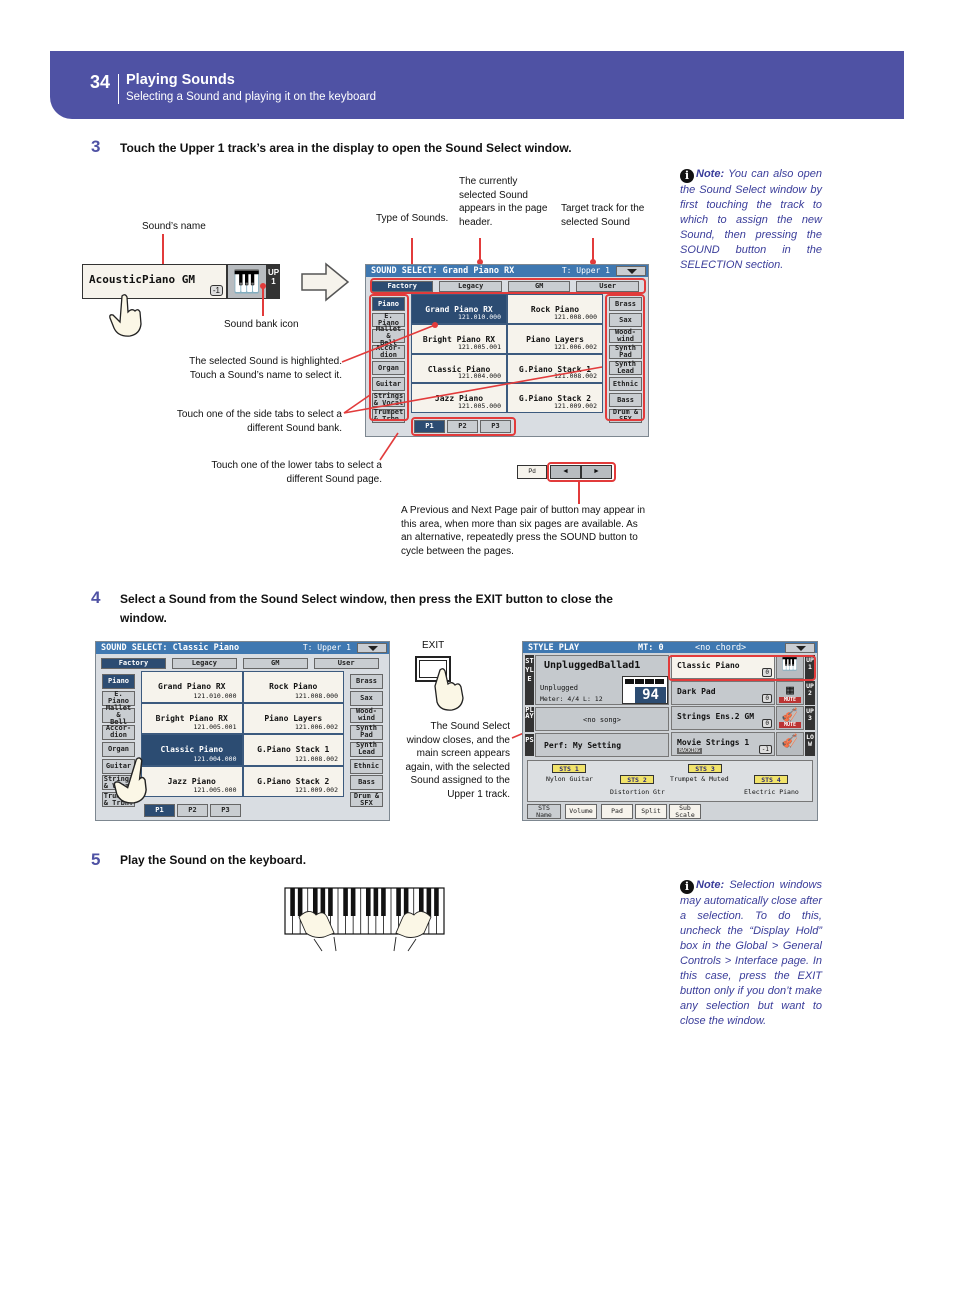 The width and height of the screenshot is (954, 1308). I want to click on performance-area: Perf: My Setting, so click(602, 745).